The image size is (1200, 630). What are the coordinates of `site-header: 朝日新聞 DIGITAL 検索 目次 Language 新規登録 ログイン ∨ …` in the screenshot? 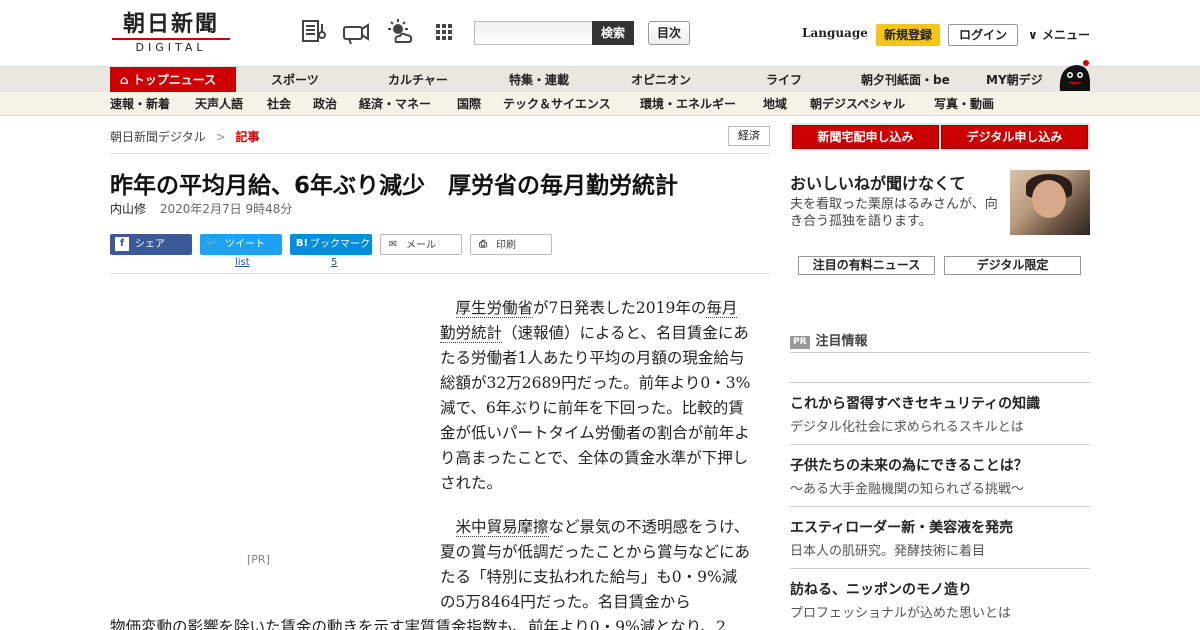 It's located at (600, 33).